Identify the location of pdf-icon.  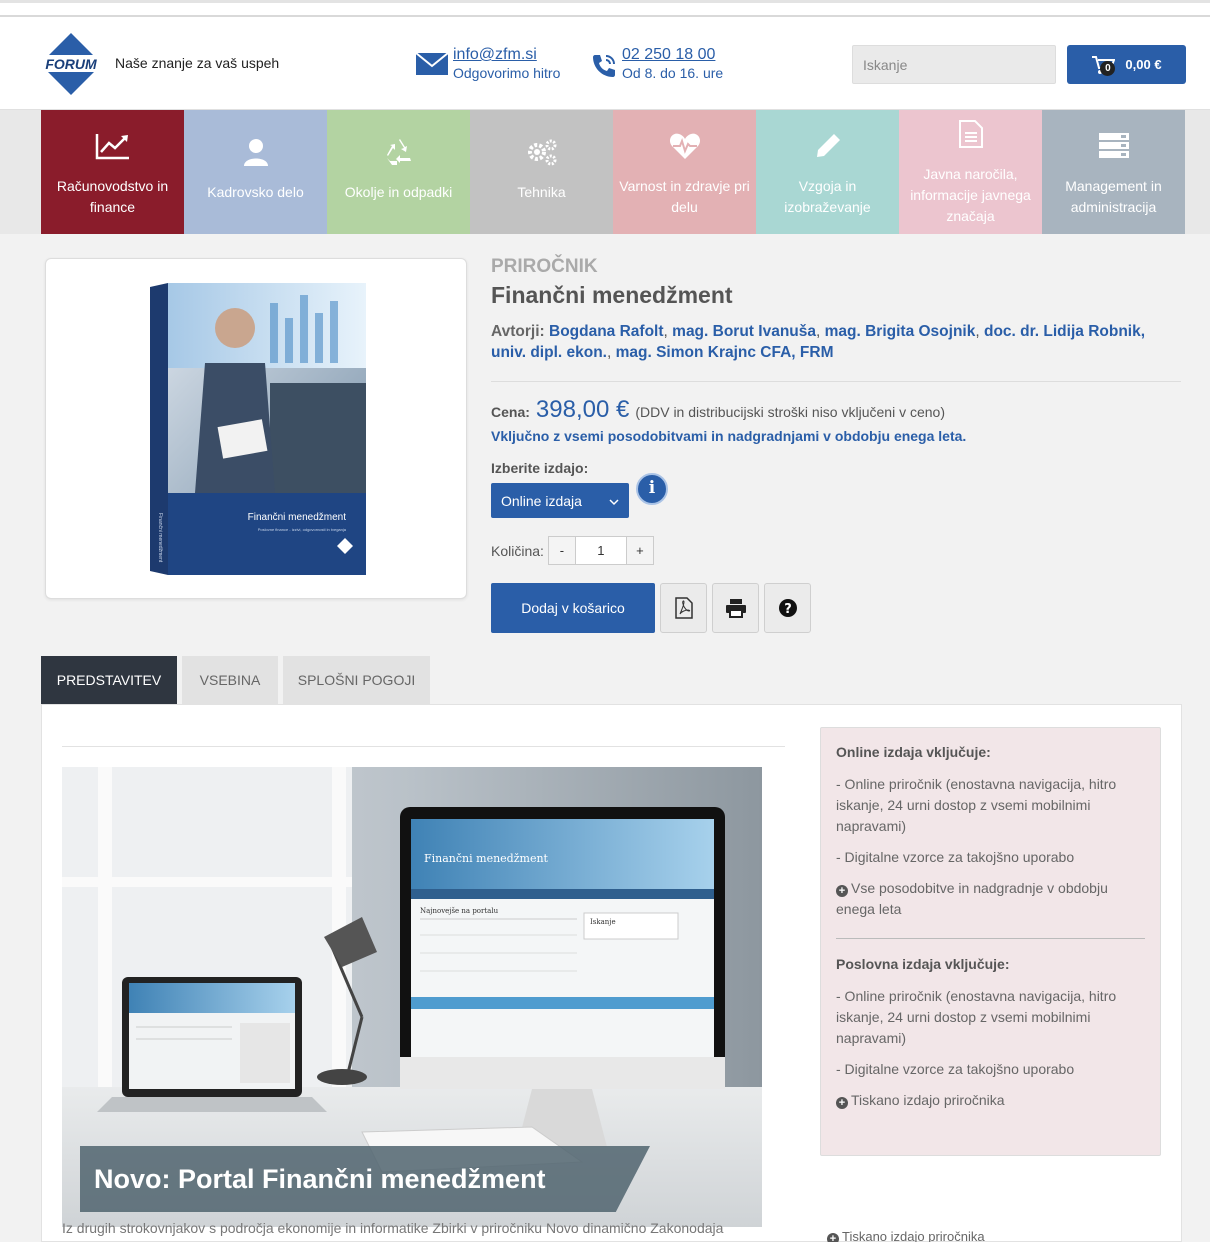
(683, 608).